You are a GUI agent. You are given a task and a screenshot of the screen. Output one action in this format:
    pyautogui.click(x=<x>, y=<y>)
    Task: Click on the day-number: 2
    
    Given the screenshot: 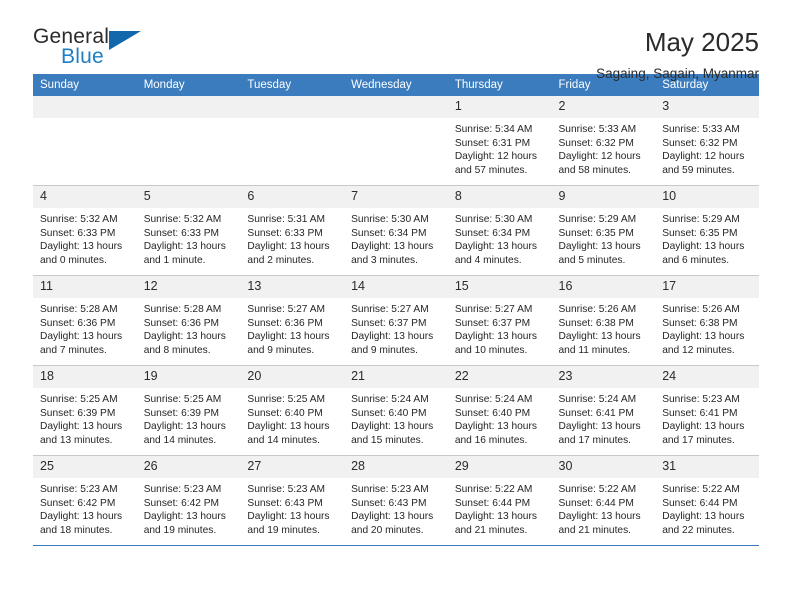 What is the action you would take?
    pyautogui.click(x=603, y=107)
    